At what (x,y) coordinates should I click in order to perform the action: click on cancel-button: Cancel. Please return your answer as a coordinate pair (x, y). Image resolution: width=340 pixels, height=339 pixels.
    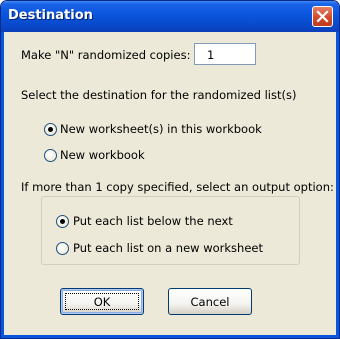
    Looking at the image, I should click on (210, 301).